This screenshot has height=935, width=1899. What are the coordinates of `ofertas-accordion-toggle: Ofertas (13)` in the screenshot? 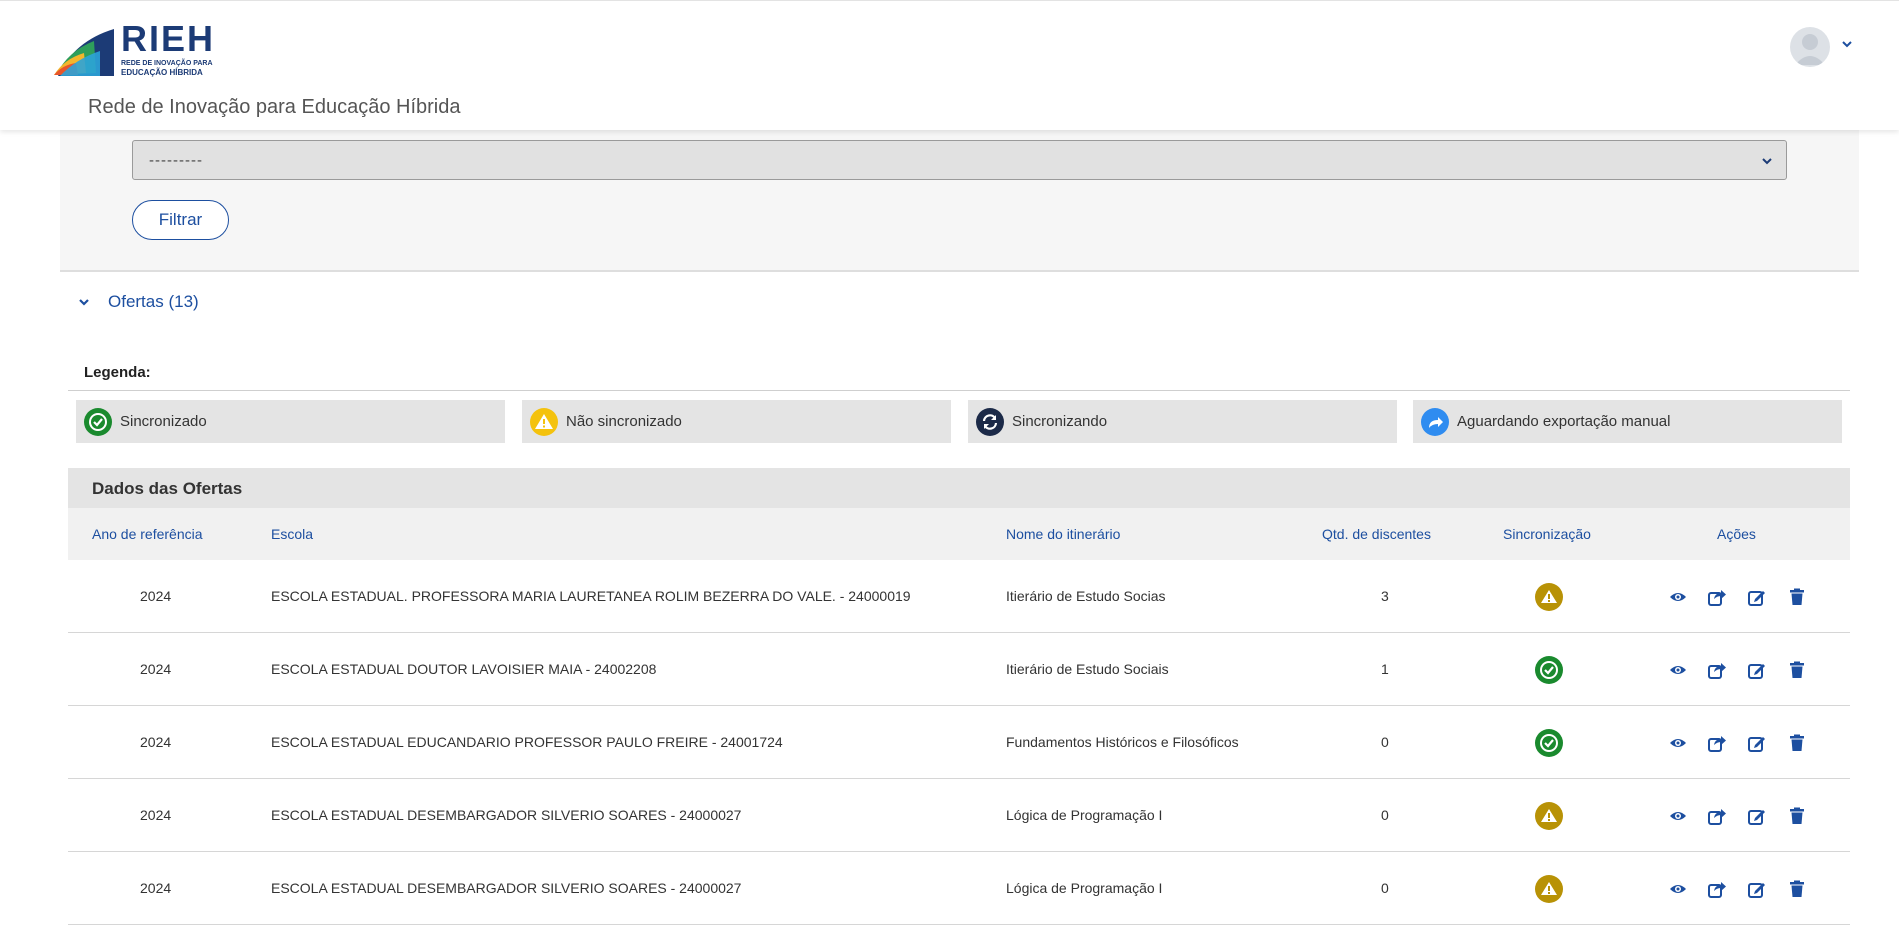 It's located at (137, 302).